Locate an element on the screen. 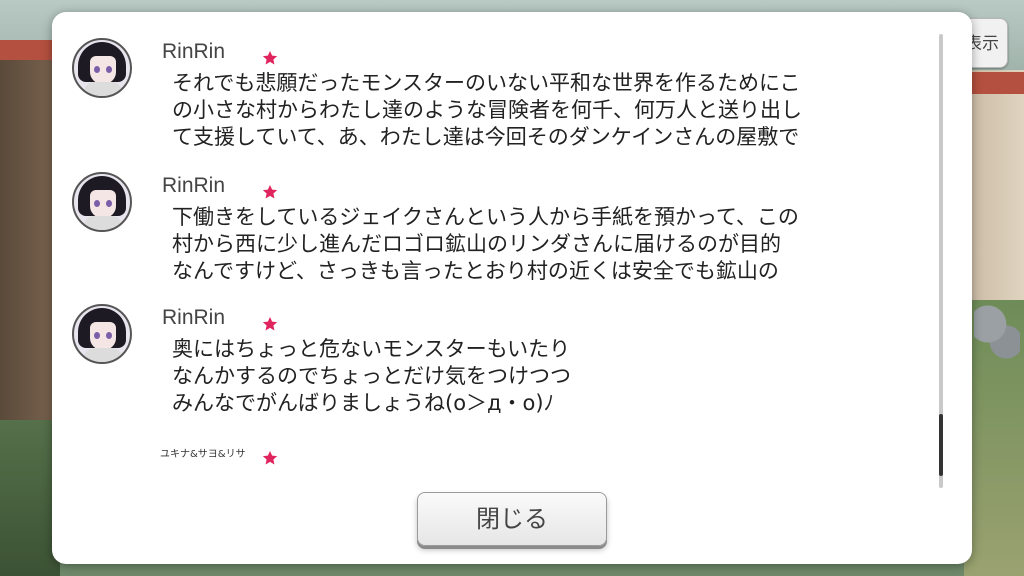 The height and width of the screenshot is (576, 1024). next-sender-name: ユキナ&サヨ&リサ is located at coordinates (203, 454).